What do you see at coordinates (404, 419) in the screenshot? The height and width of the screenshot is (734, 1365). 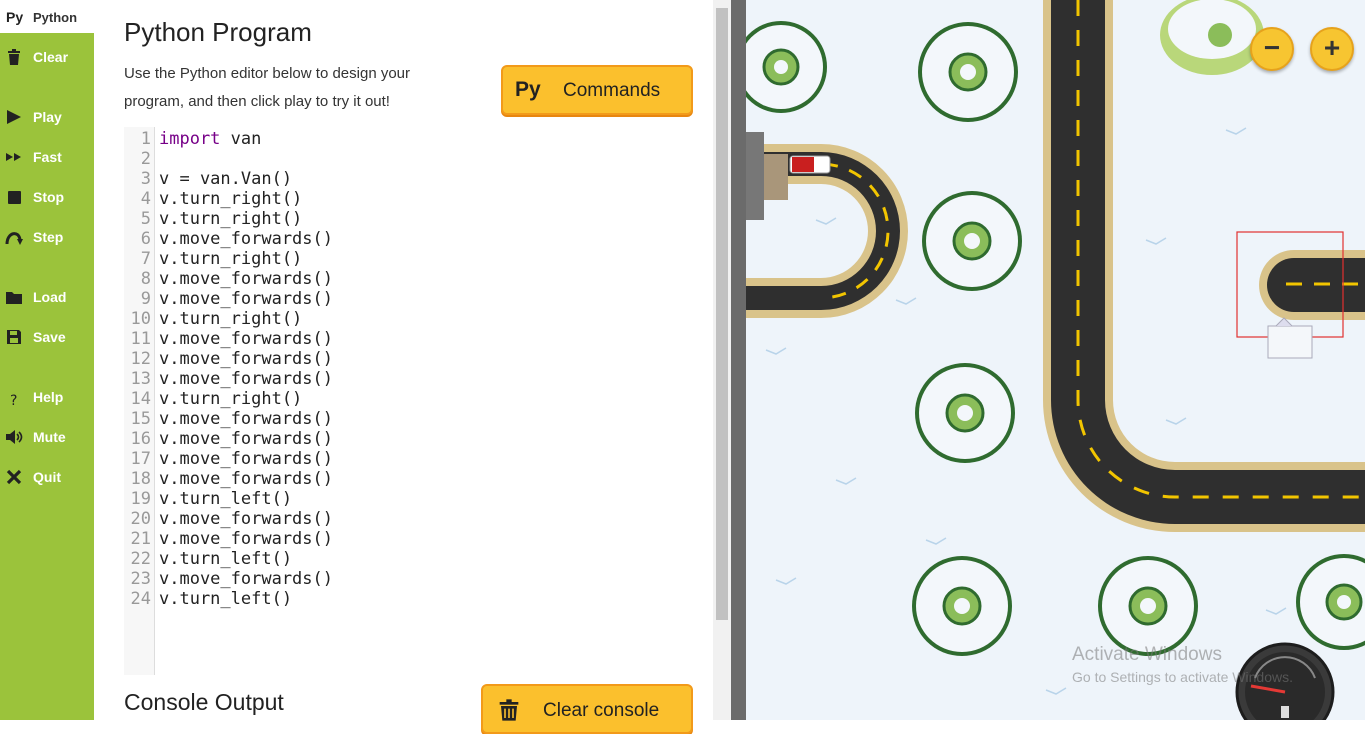 I see `code-line: 15 v.move_forwards()` at bounding box center [404, 419].